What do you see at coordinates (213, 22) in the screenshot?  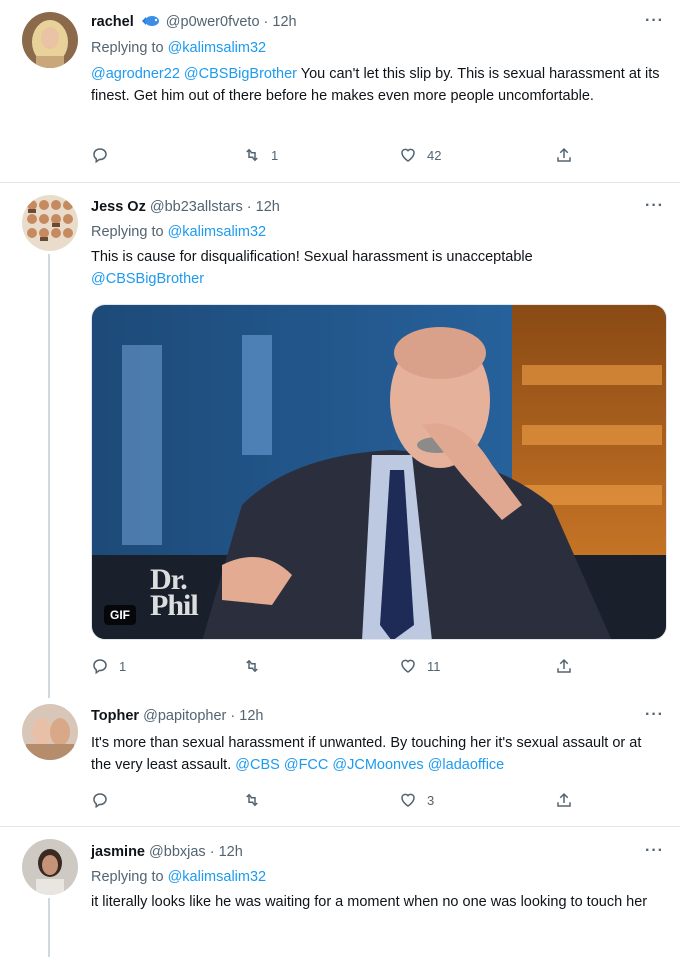 I see `handle: @p0wer0fveto` at bounding box center [213, 22].